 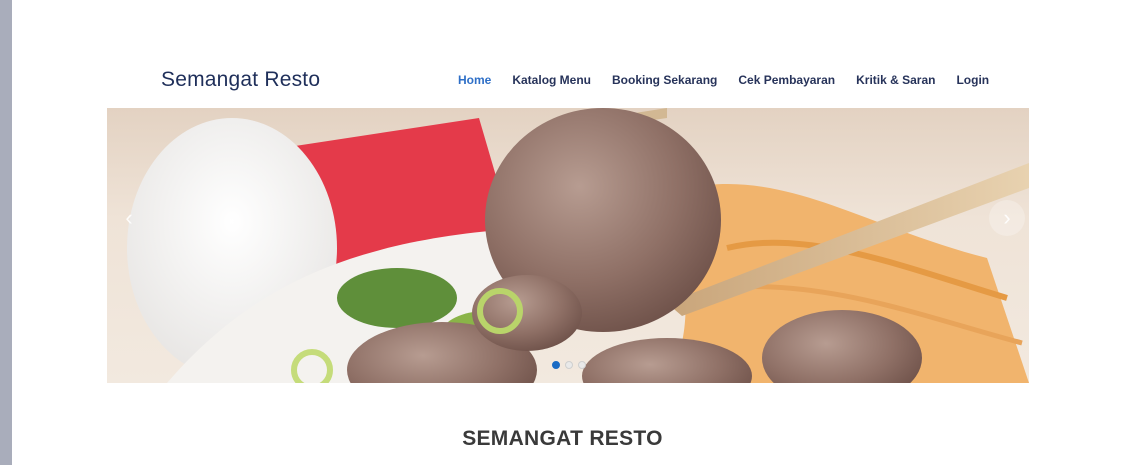 I want to click on nav-login: Login, so click(x=972, y=80).